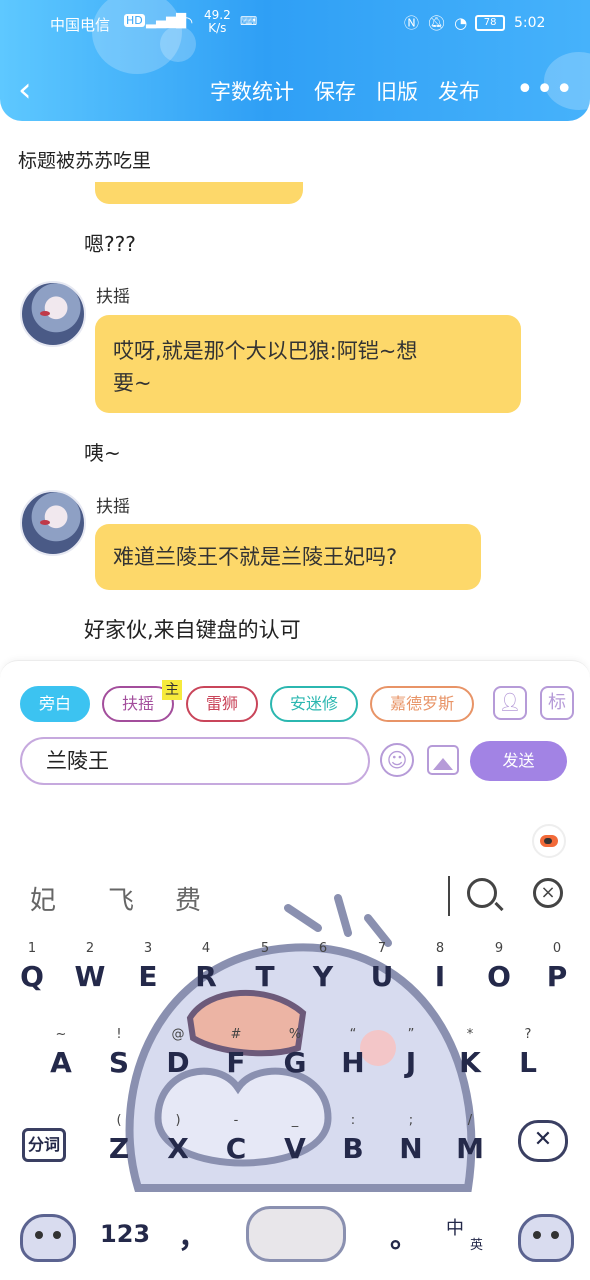 This screenshot has height=1280, width=590. Describe the element at coordinates (236, 1120) in the screenshot. I see `key-symbol: -` at that location.